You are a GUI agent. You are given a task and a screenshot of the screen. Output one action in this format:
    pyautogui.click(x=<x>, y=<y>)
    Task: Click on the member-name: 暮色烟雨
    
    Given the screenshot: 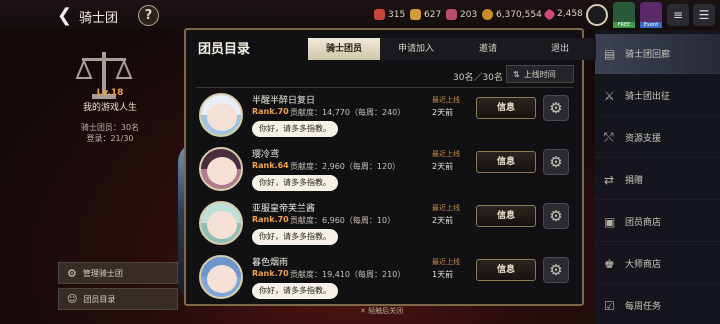 What is the action you would take?
    pyautogui.click(x=270, y=263)
    